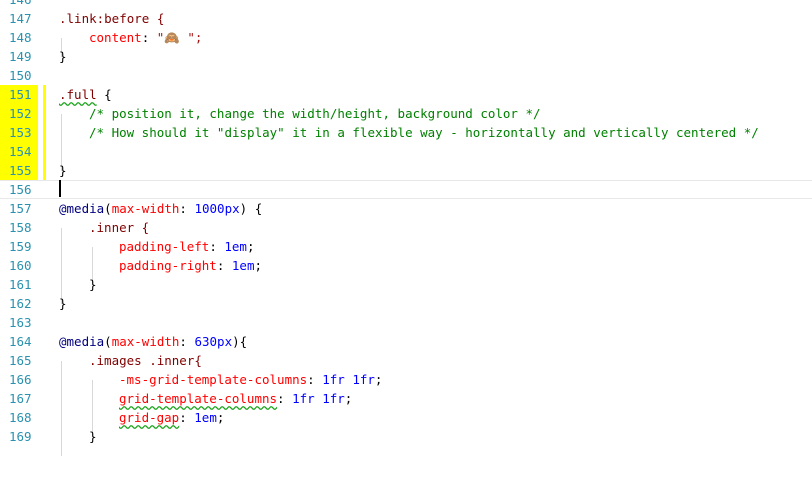 The image size is (812, 503). I want to click on code-line: 154, so click(406, 151).